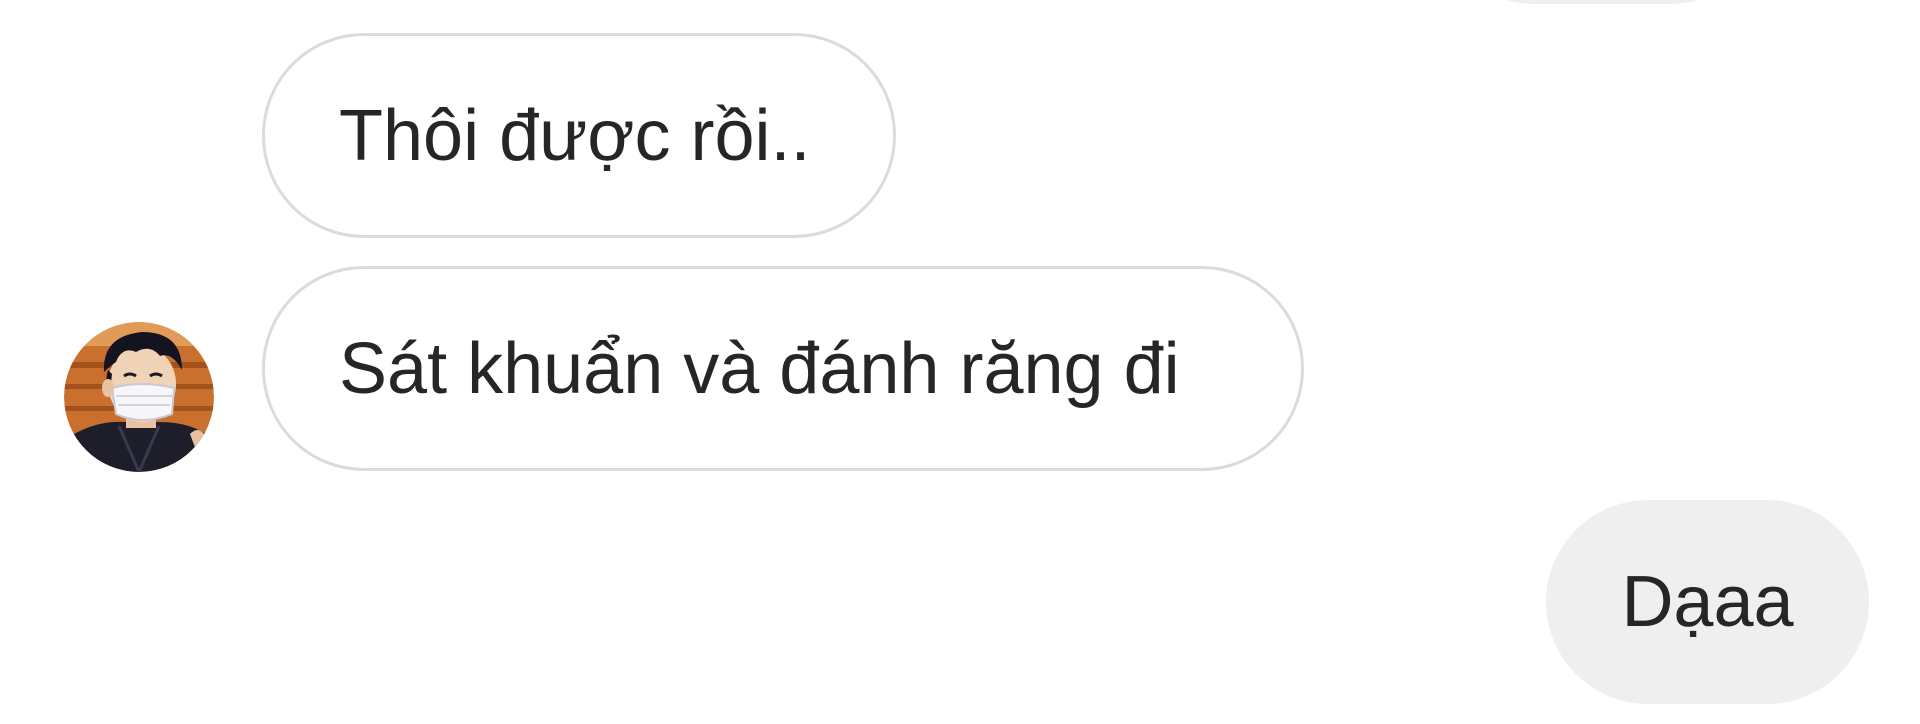 This screenshot has width=1920, height=724. I want to click on message-text: Thôi được rồi.., so click(575, 135).